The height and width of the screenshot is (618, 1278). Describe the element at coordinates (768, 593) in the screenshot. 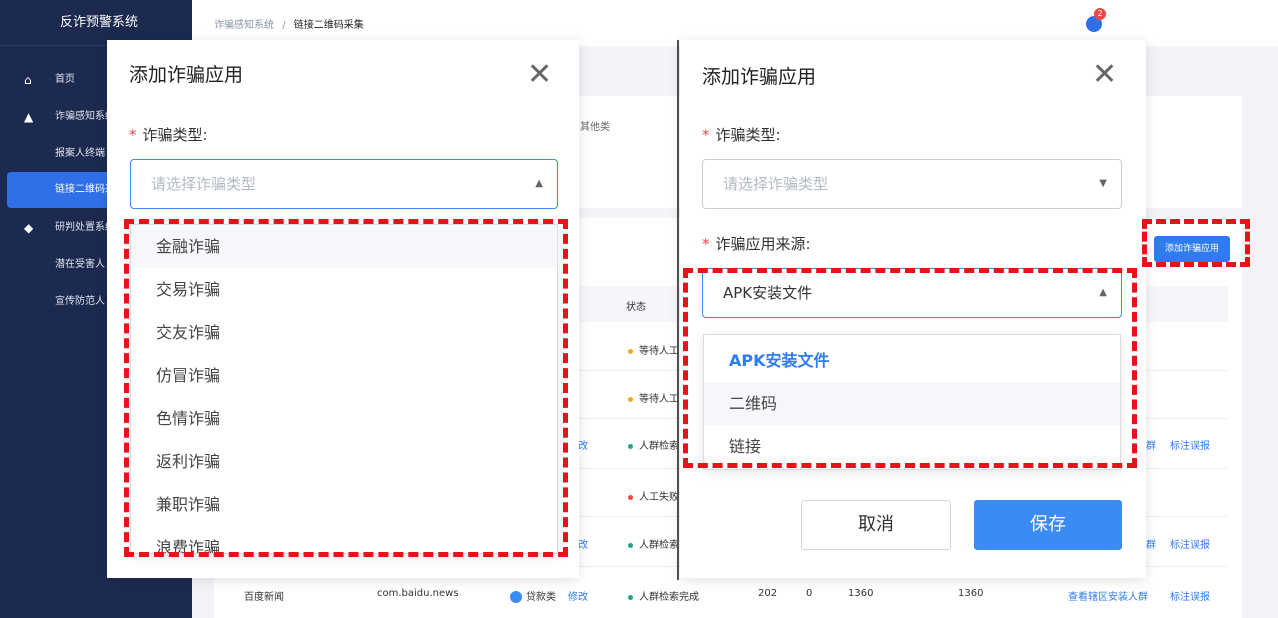

I see `row-date: 202` at that location.